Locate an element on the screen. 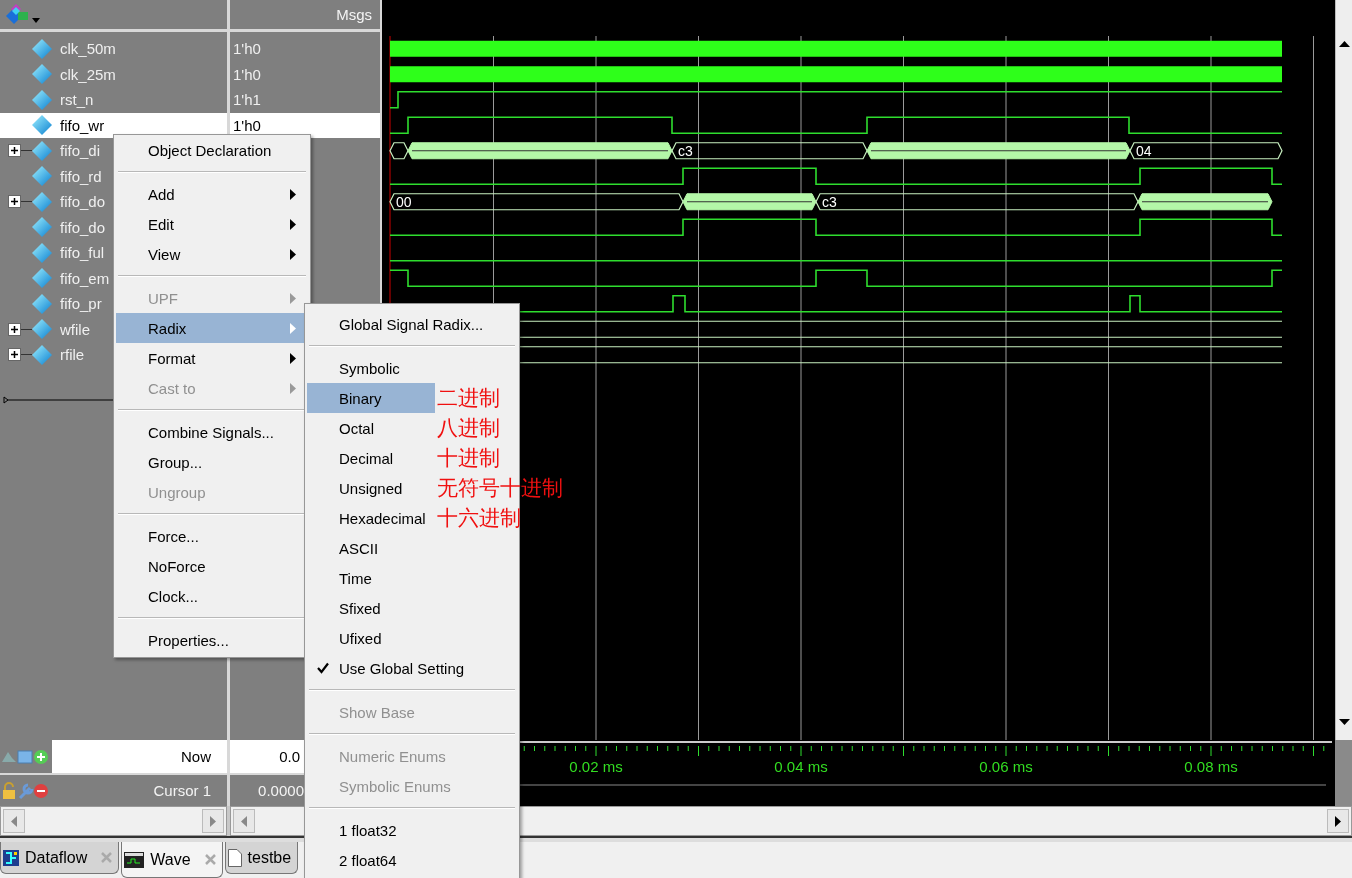  signal-name: rfile is located at coordinates (72, 355).